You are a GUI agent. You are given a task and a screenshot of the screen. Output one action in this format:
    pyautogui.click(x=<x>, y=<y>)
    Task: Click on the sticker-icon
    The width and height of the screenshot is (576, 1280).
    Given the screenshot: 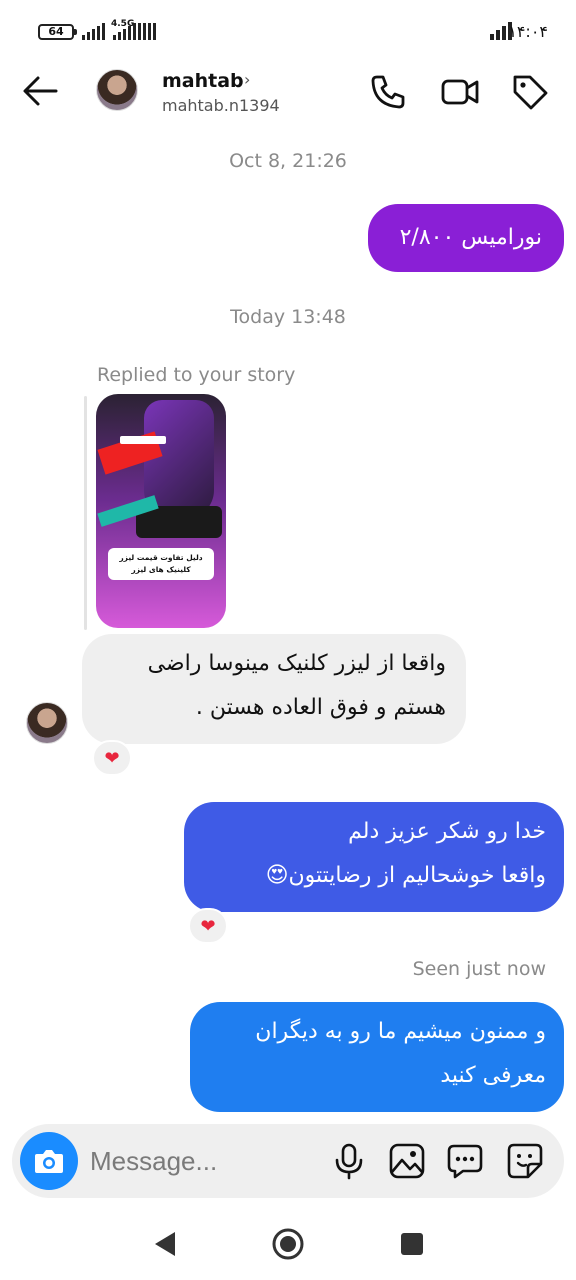 What is the action you would take?
    pyautogui.click(x=525, y=1161)
    